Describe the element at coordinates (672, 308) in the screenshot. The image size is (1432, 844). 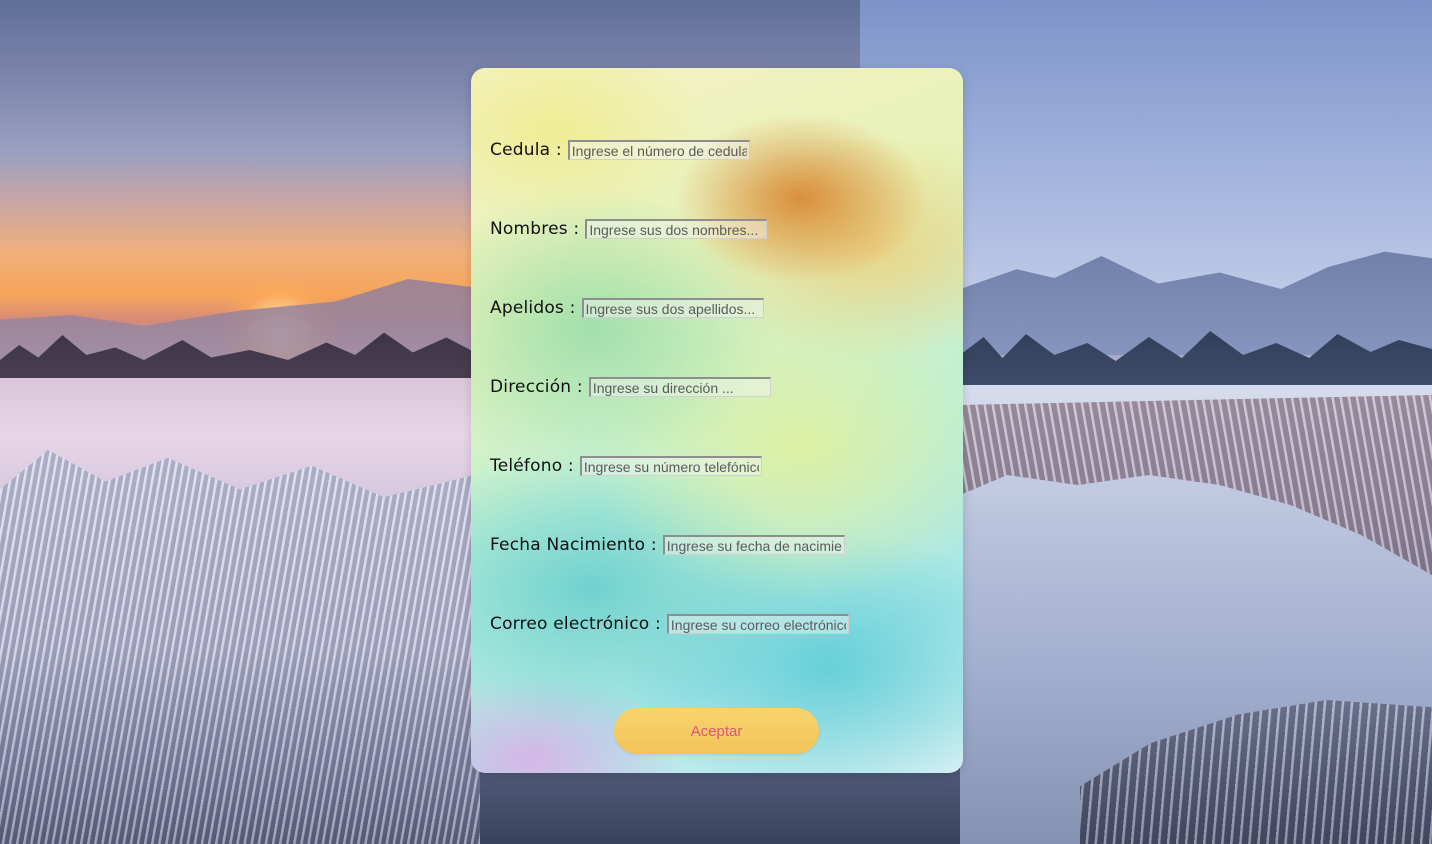
I see `apellidos-input` at that location.